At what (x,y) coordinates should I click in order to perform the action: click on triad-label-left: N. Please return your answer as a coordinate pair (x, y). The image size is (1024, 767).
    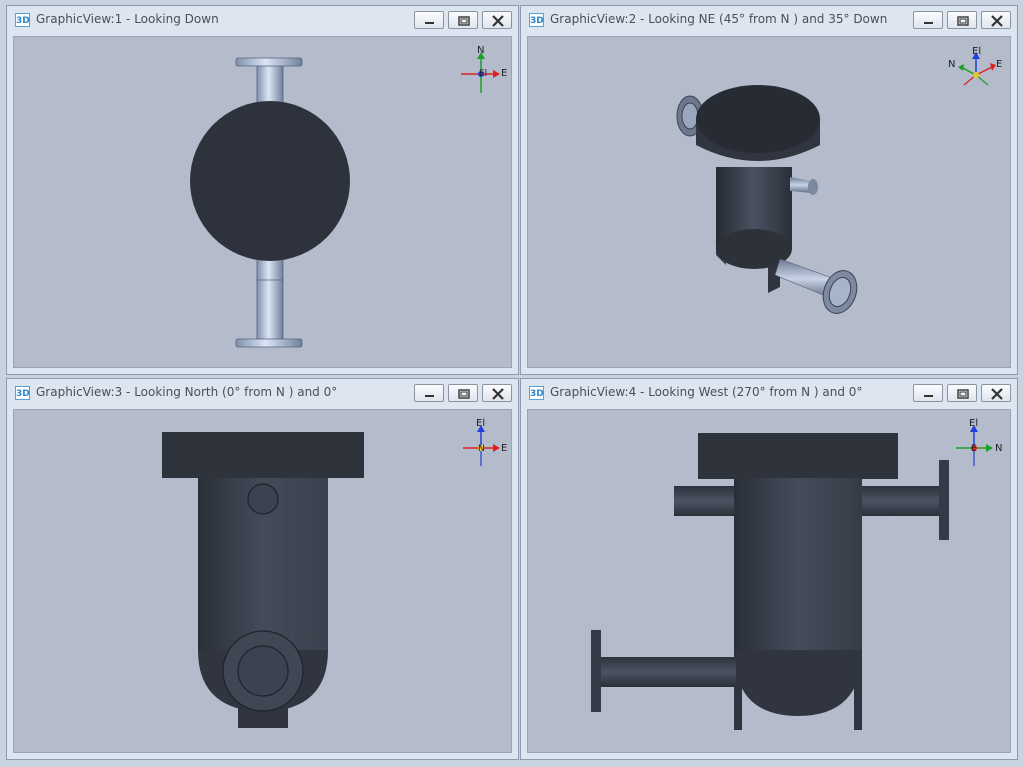
    Looking at the image, I should click on (951, 64).